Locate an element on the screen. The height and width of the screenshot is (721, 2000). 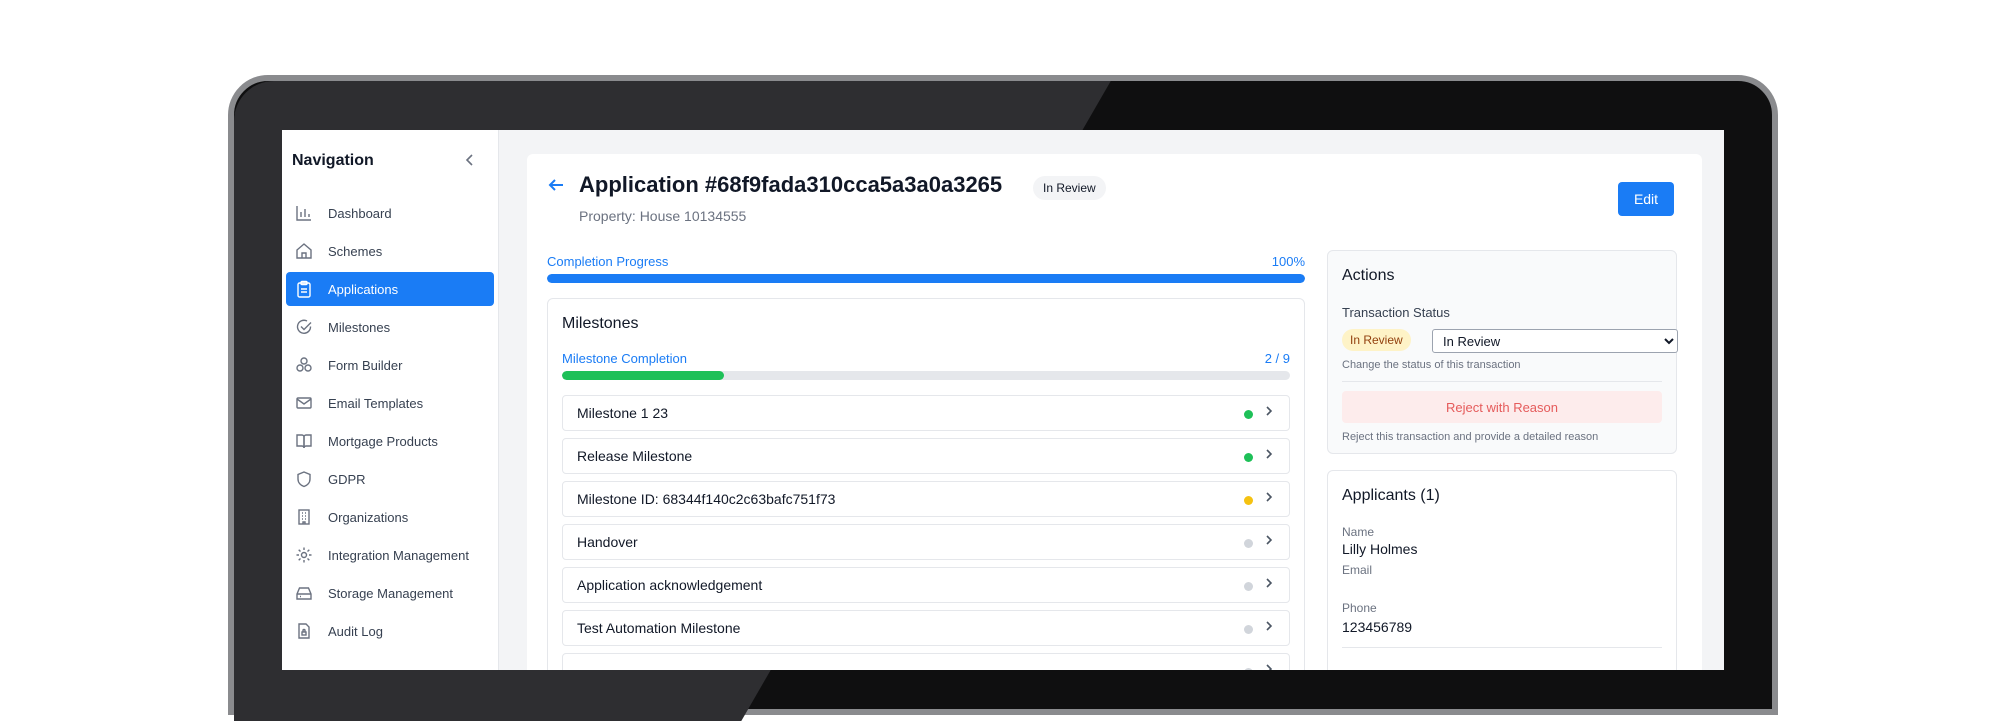
sidebar-item-form-builder: Form Builder is located at coordinates (390, 365).